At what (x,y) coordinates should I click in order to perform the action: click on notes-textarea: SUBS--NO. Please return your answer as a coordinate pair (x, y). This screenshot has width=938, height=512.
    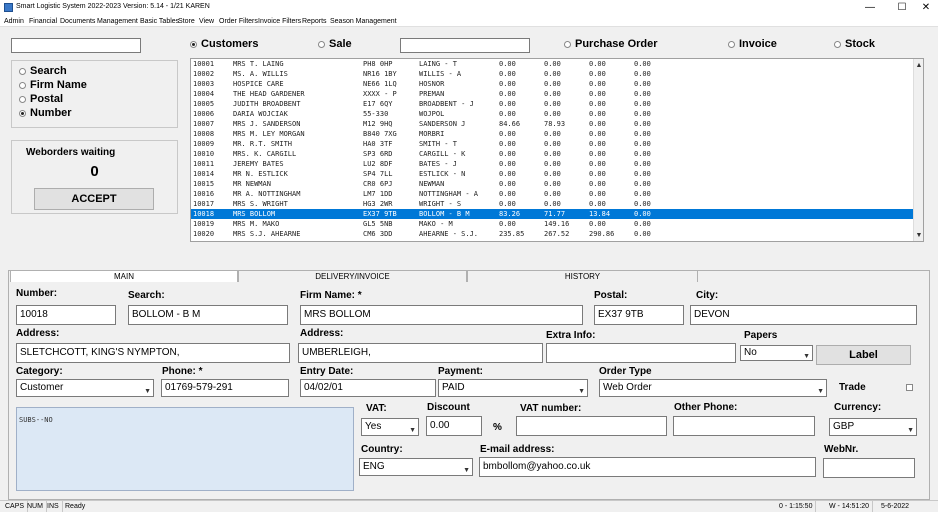
    Looking at the image, I should click on (185, 449).